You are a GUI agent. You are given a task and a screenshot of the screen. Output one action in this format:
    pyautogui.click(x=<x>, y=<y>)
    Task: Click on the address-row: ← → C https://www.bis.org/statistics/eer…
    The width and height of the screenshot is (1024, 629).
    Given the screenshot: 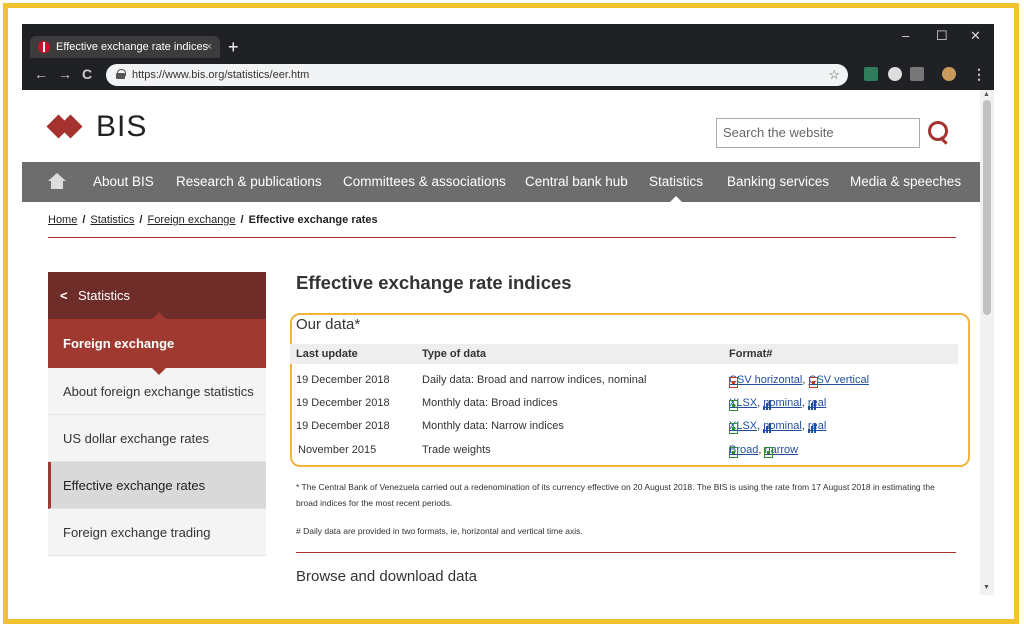 What is the action you would take?
    pyautogui.click(x=508, y=75)
    